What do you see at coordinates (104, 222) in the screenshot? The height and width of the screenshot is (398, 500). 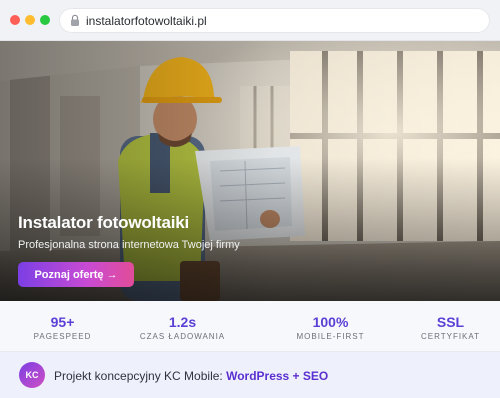 I see `hero-title: Instalator fotowoltaiki` at bounding box center [104, 222].